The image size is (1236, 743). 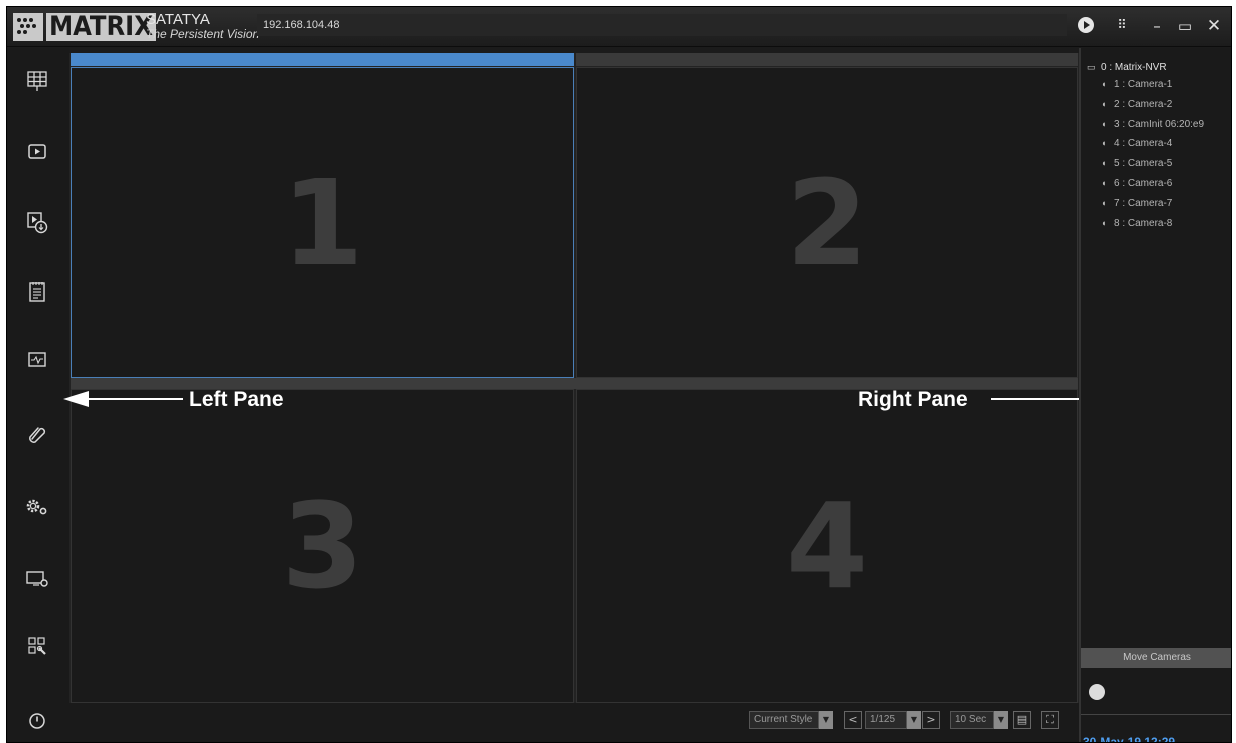 What do you see at coordinates (972, 720) in the screenshot?
I see `sequence-interval-select: 10 Sec` at bounding box center [972, 720].